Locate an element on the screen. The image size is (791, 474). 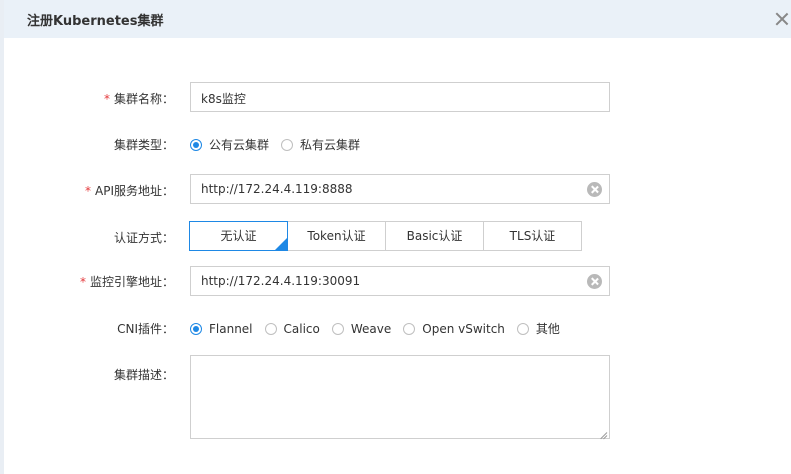
monitor-engine-label-text: 监控引擎地址： is located at coordinates (131, 282).